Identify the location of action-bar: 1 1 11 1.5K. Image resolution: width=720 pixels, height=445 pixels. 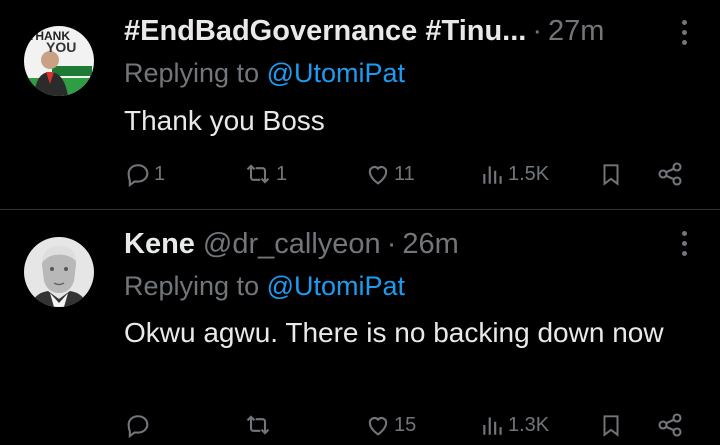
(409, 174).